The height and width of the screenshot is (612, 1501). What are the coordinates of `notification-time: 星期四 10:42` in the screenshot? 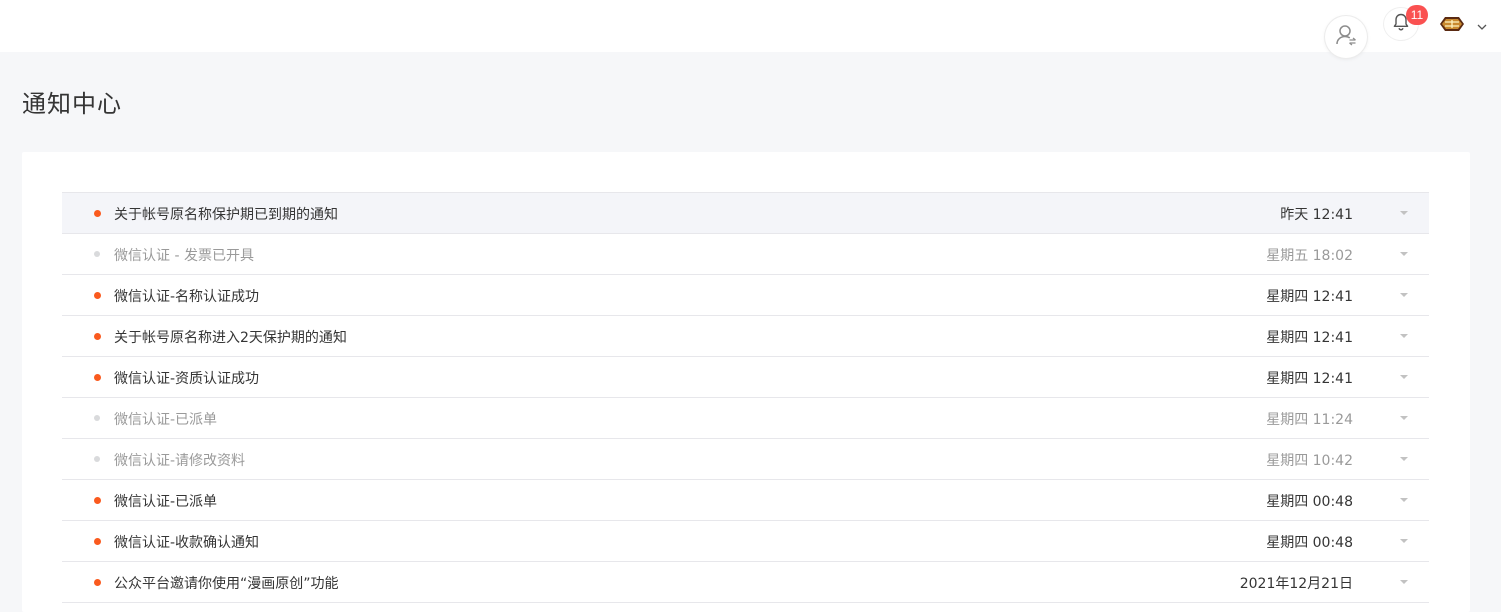 It's located at (1309, 461).